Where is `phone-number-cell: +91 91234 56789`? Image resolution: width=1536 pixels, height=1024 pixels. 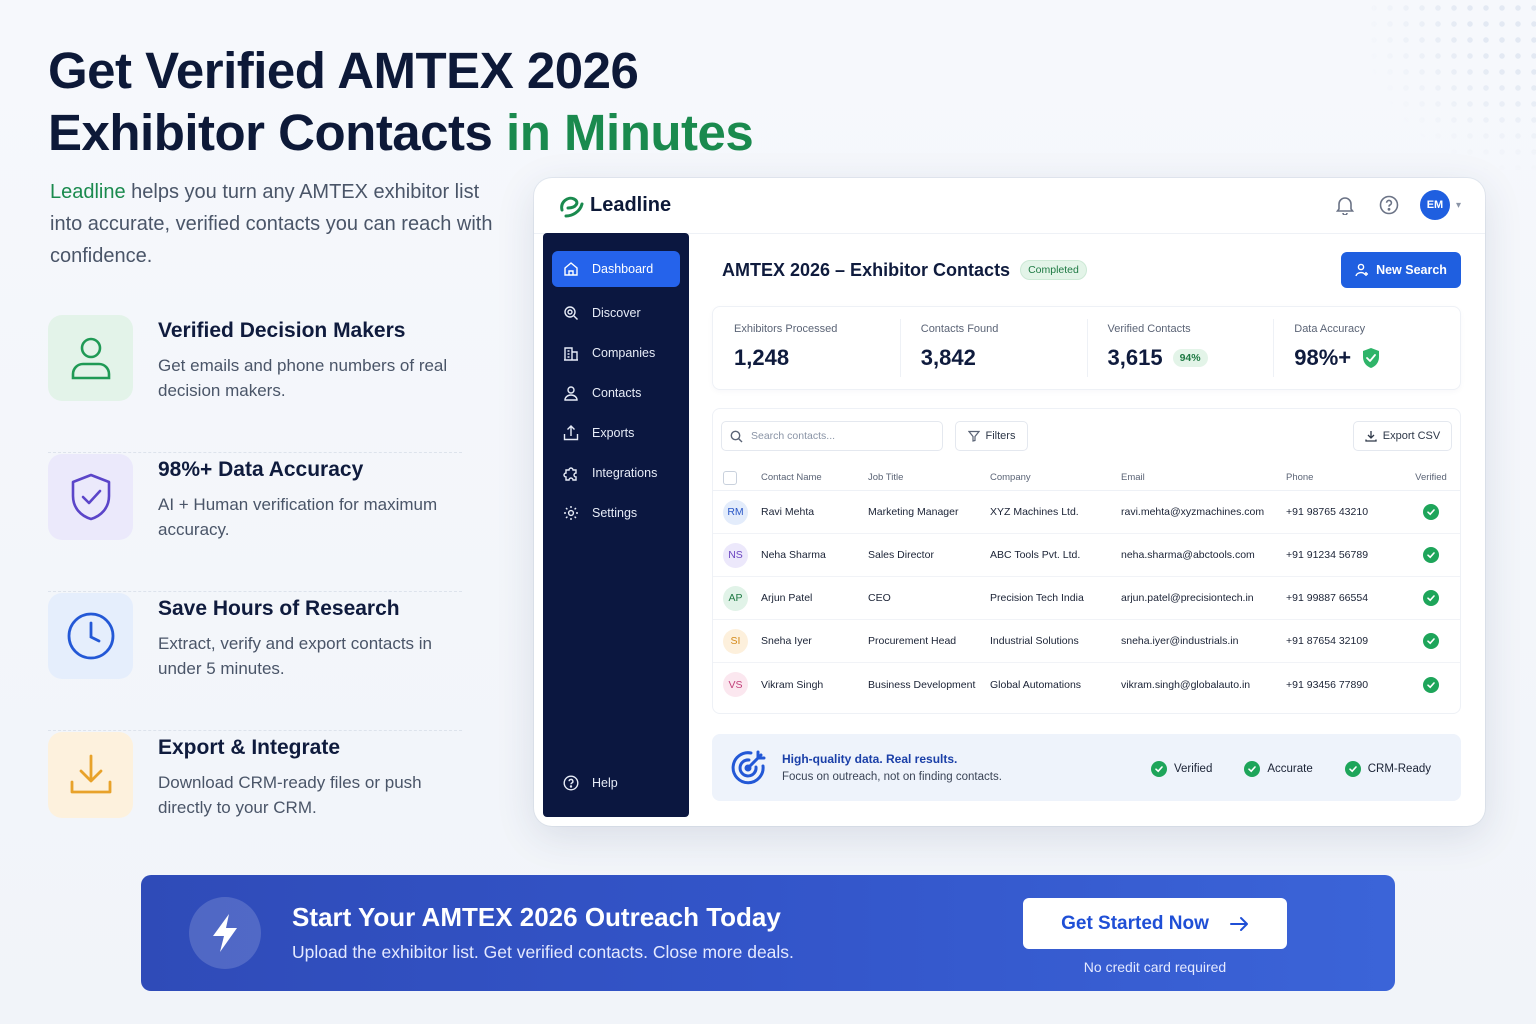 phone-number-cell: +91 91234 56789 is located at coordinates (1327, 555).